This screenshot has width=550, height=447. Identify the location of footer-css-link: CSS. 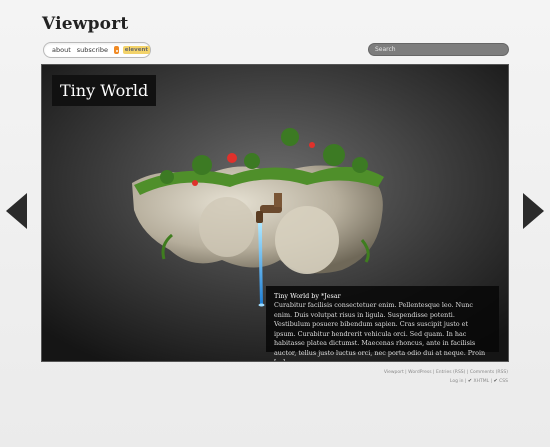
(503, 381).